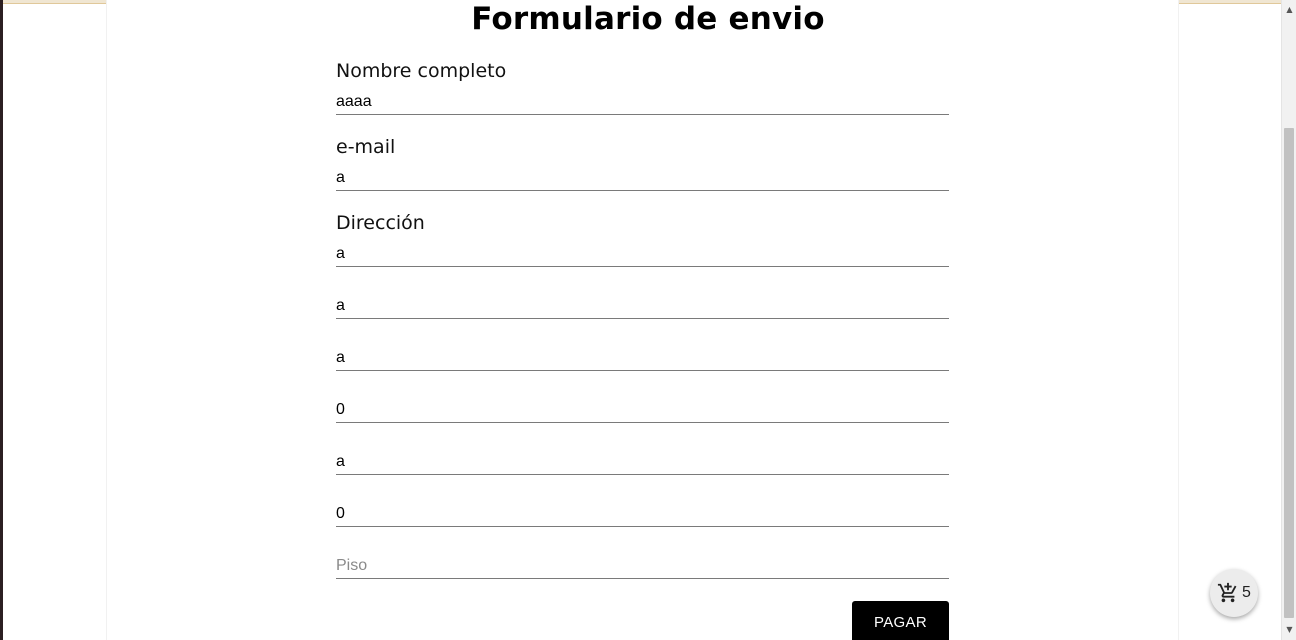 The image size is (1296, 640). What do you see at coordinates (1246, 592) in the screenshot?
I see `cart-count-badge: 5` at bounding box center [1246, 592].